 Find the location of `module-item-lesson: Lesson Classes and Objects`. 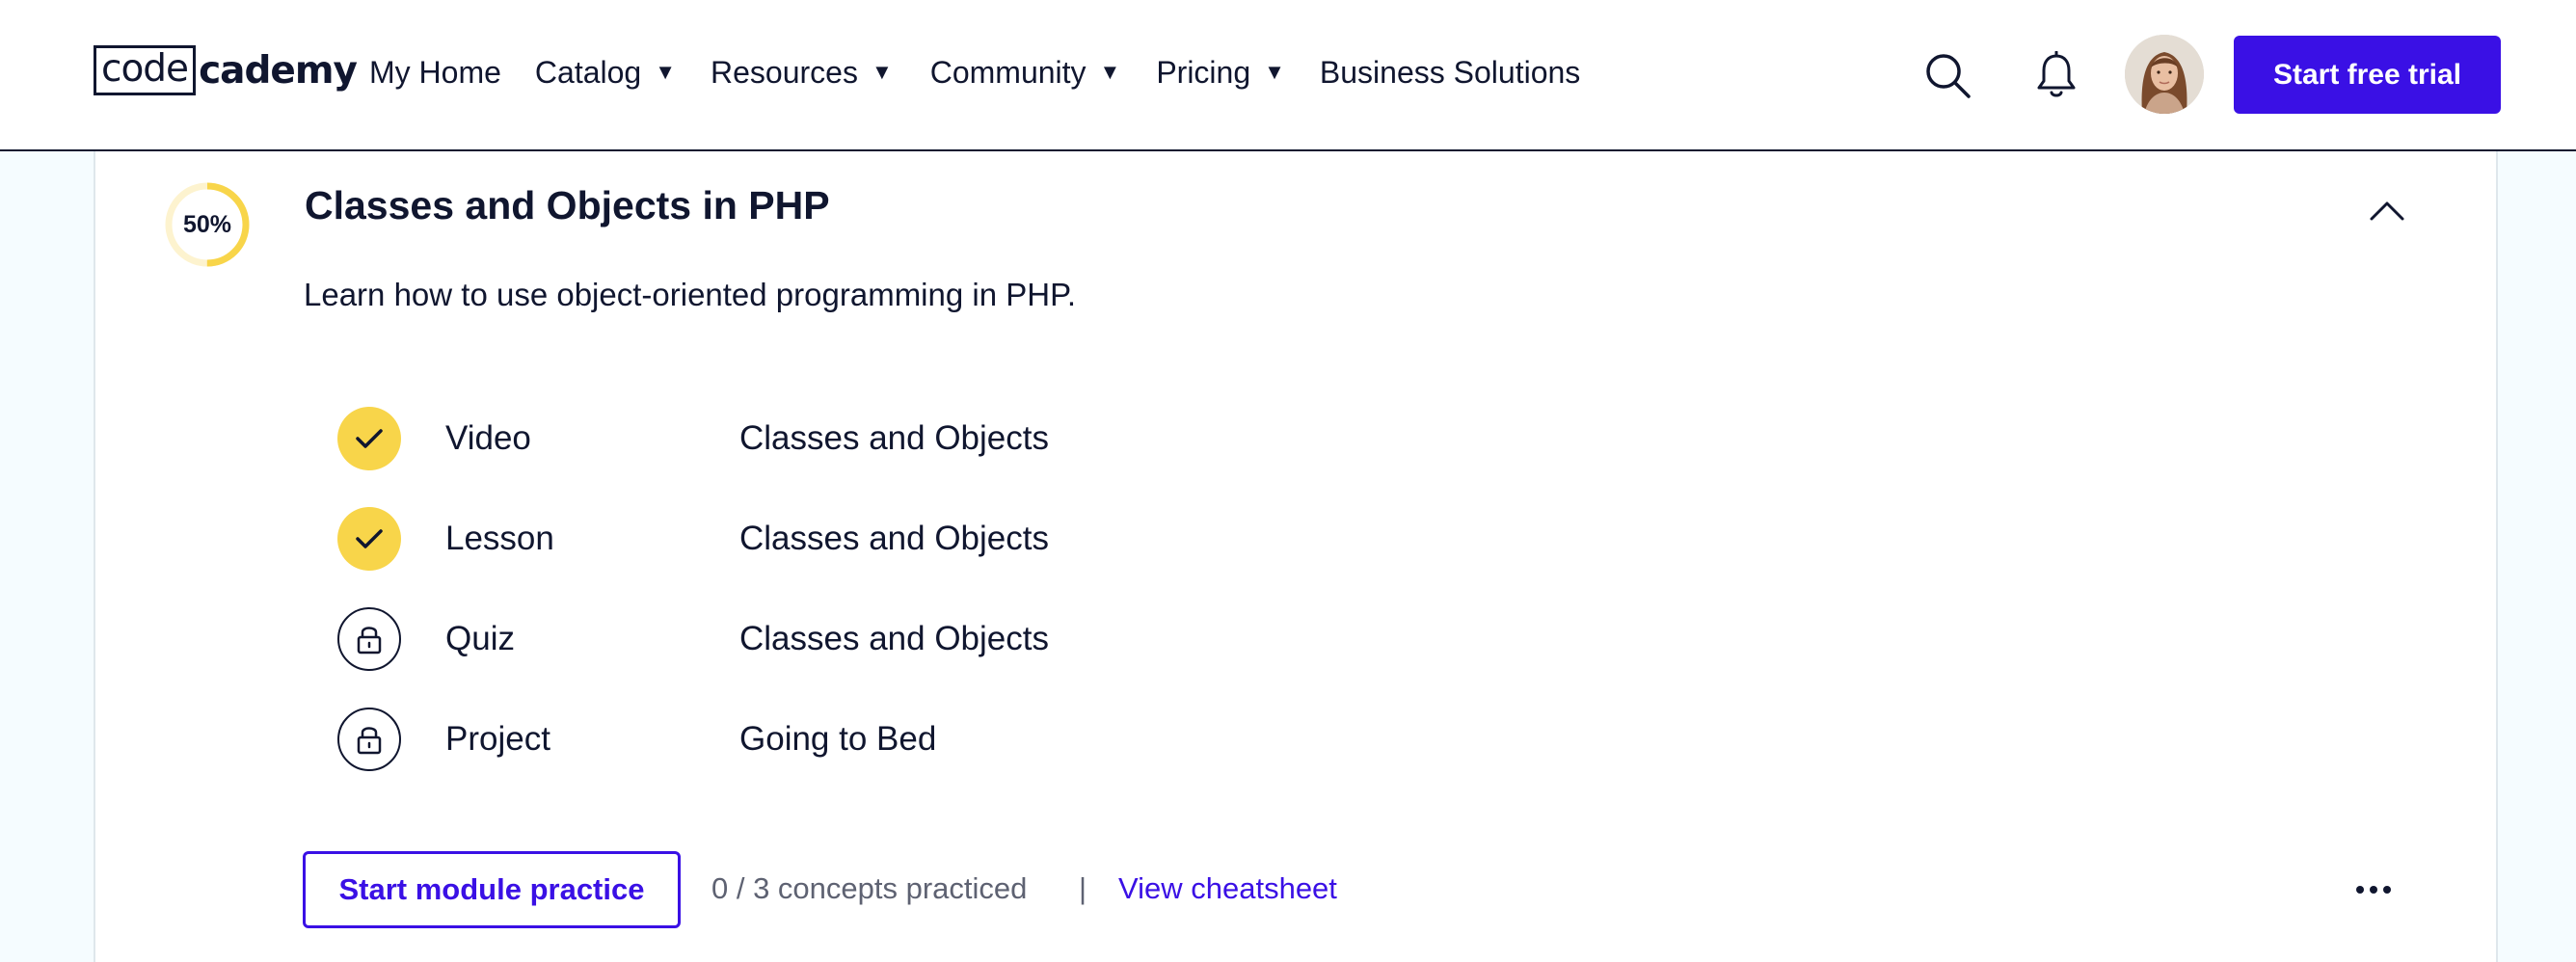

module-item-lesson: Lesson Classes and Objects is located at coordinates (771, 539).